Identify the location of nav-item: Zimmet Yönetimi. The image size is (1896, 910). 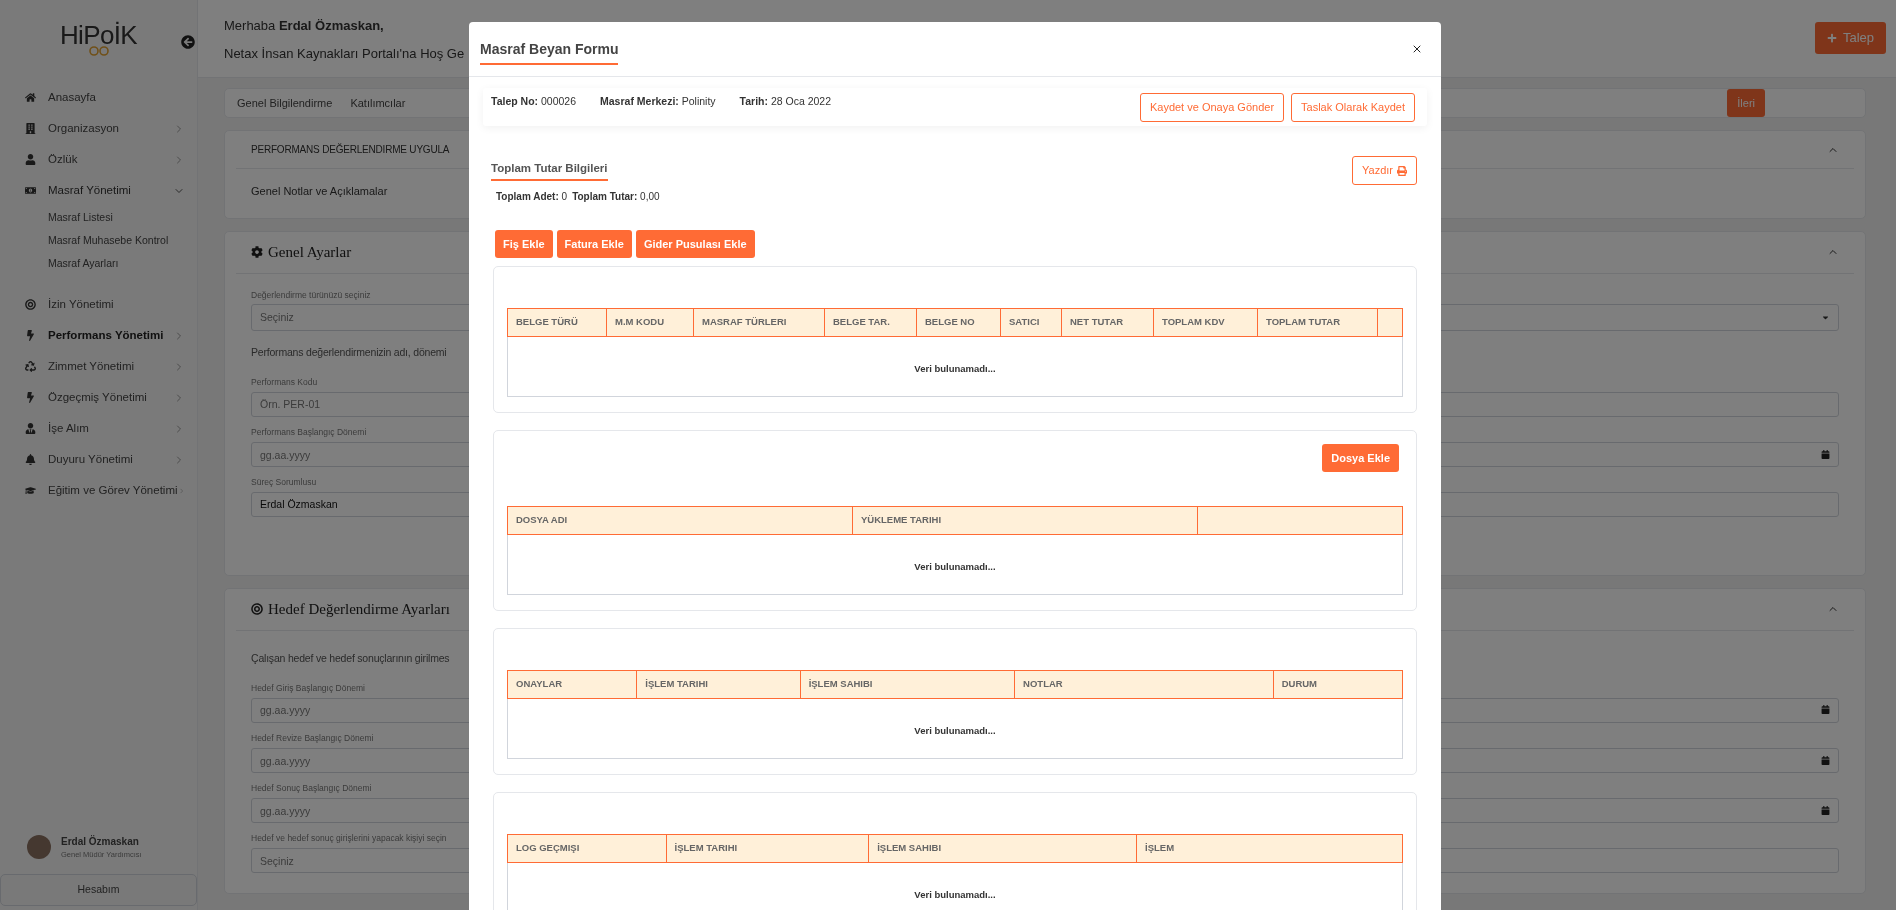
(98, 366).